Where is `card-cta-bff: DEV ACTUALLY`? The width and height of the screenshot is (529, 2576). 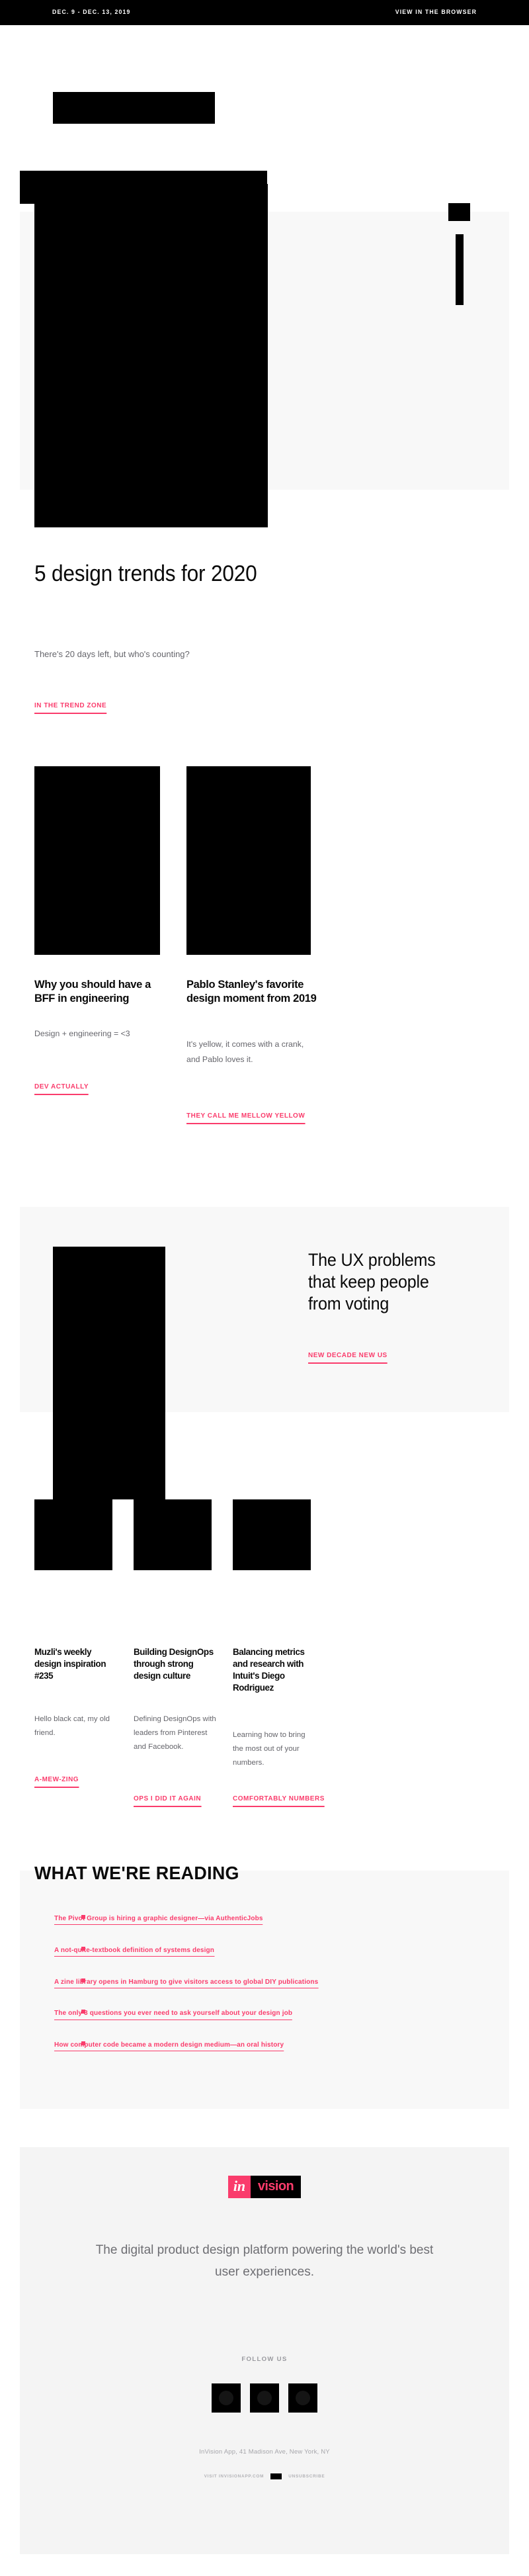 card-cta-bff: DEV ACTUALLY is located at coordinates (61, 1089).